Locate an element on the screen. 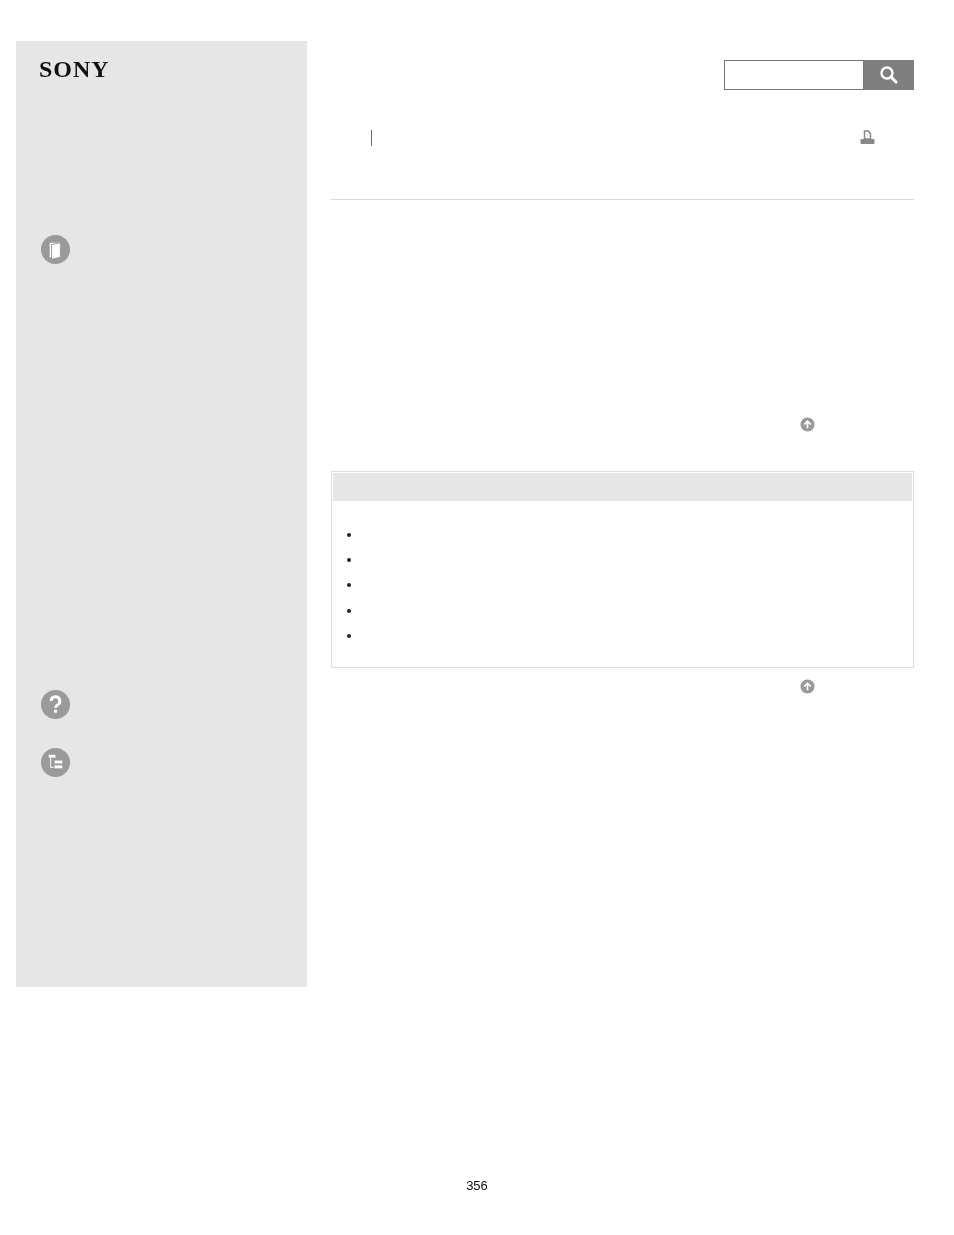  brand-logo: SONY is located at coordinates (74, 69).